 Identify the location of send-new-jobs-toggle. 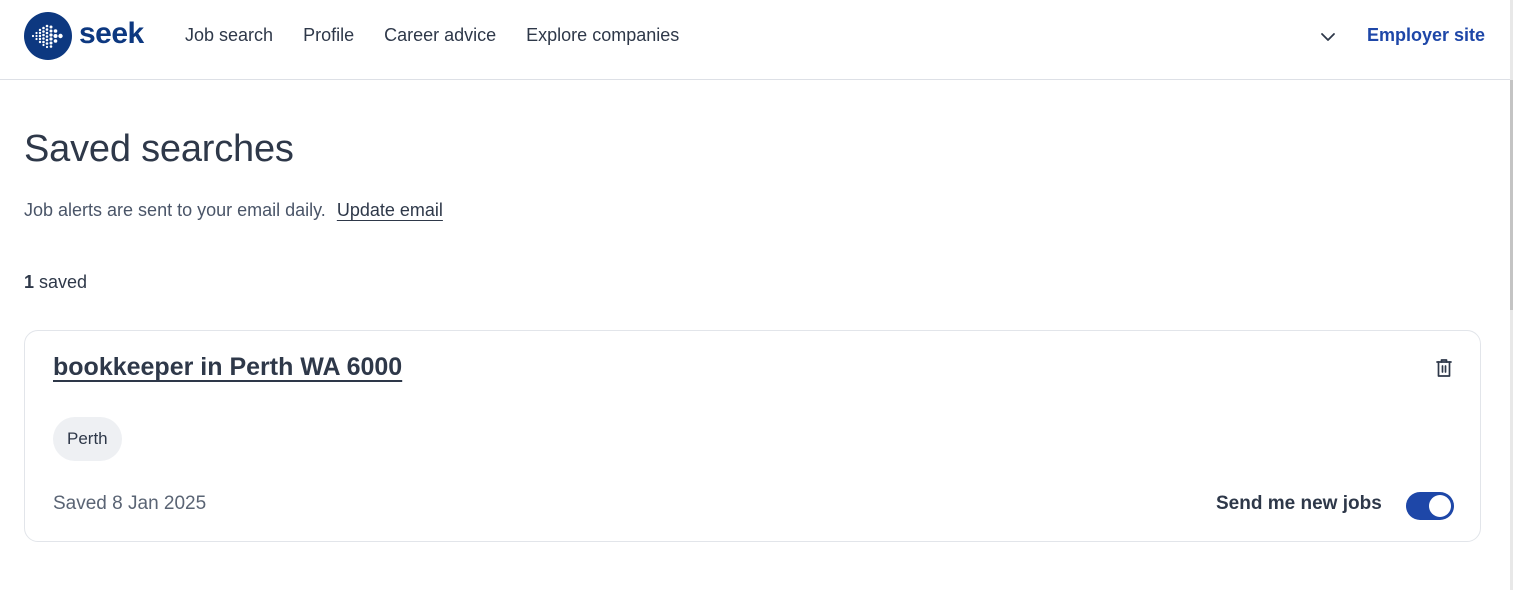
(1430, 506).